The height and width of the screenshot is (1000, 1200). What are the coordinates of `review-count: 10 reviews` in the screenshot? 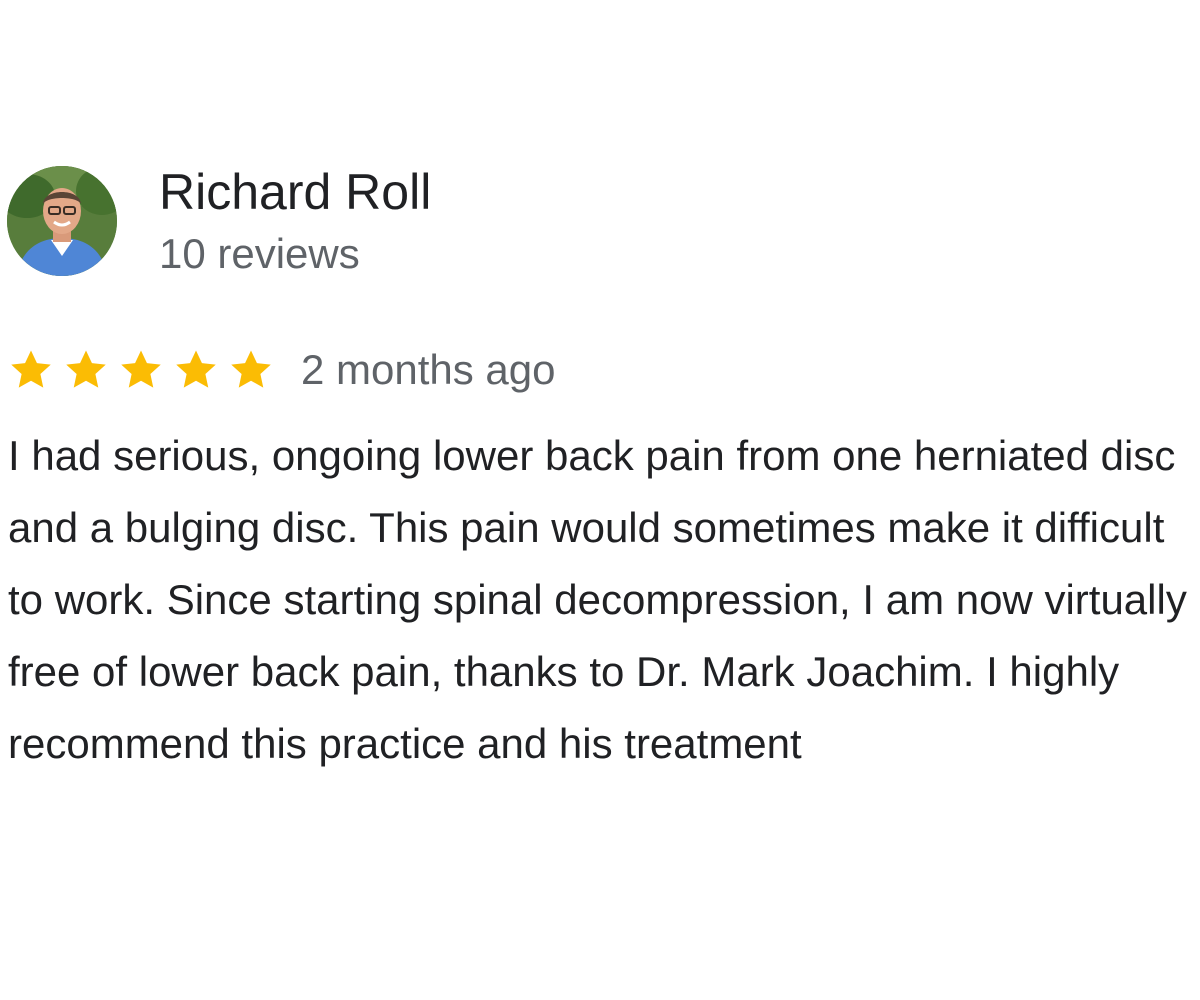 It's located at (259, 254).